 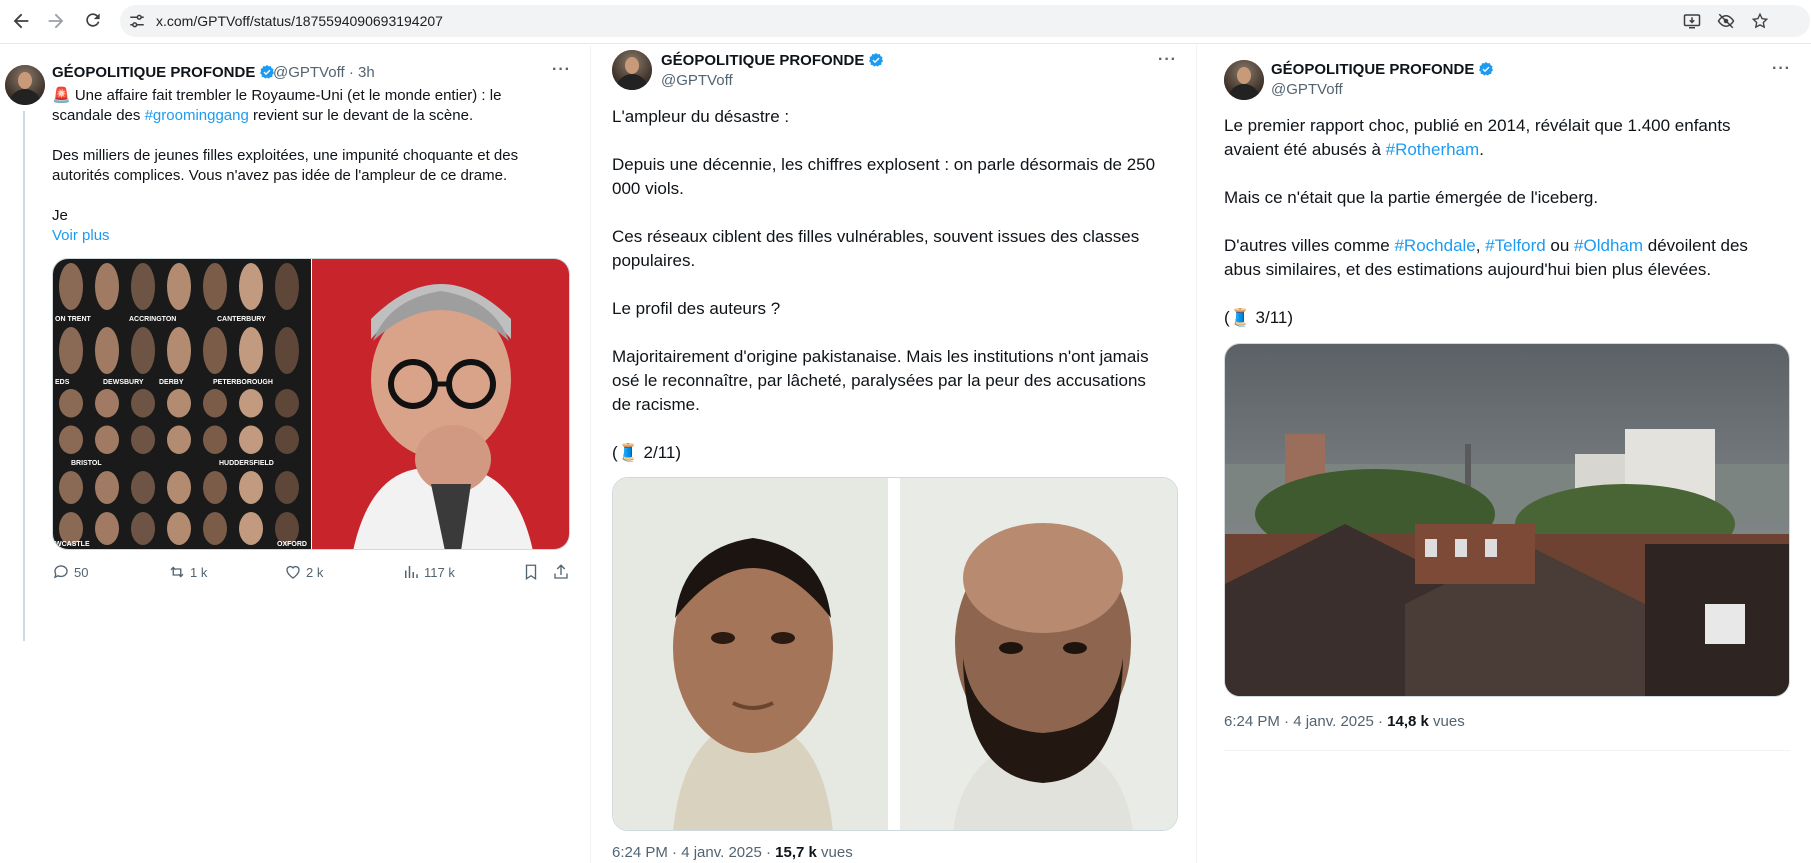 What do you see at coordinates (72, 544) in the screenshot?
I see `grid-label: WCASTLE` at bounding box center [72, 544].